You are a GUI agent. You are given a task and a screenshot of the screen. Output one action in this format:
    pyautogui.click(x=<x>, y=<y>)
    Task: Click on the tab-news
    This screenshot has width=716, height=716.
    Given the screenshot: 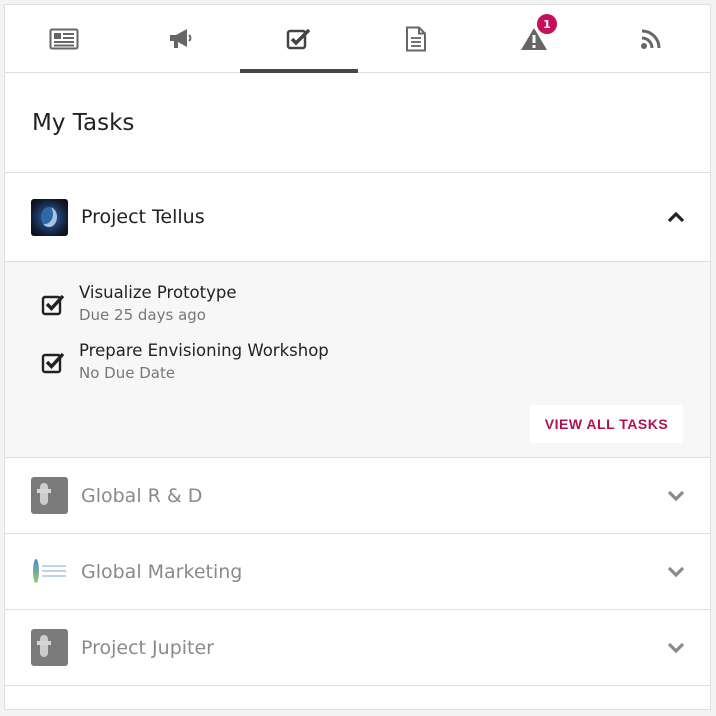 What is the action you would take?
    pyautogui.click(x=64, y=38)
    